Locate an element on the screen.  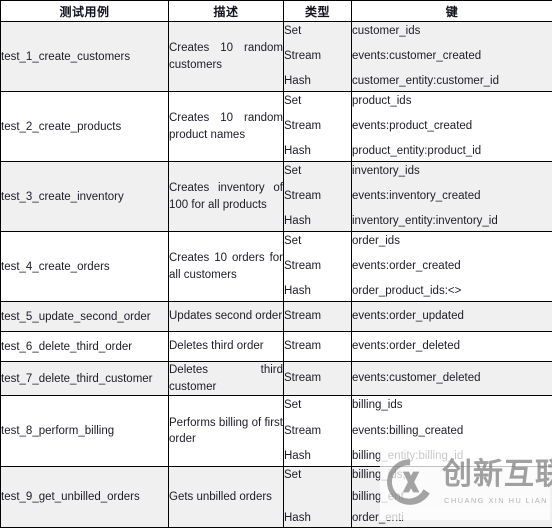
column-header-test-case: 测试用例 is located at coordinates (84, 11).